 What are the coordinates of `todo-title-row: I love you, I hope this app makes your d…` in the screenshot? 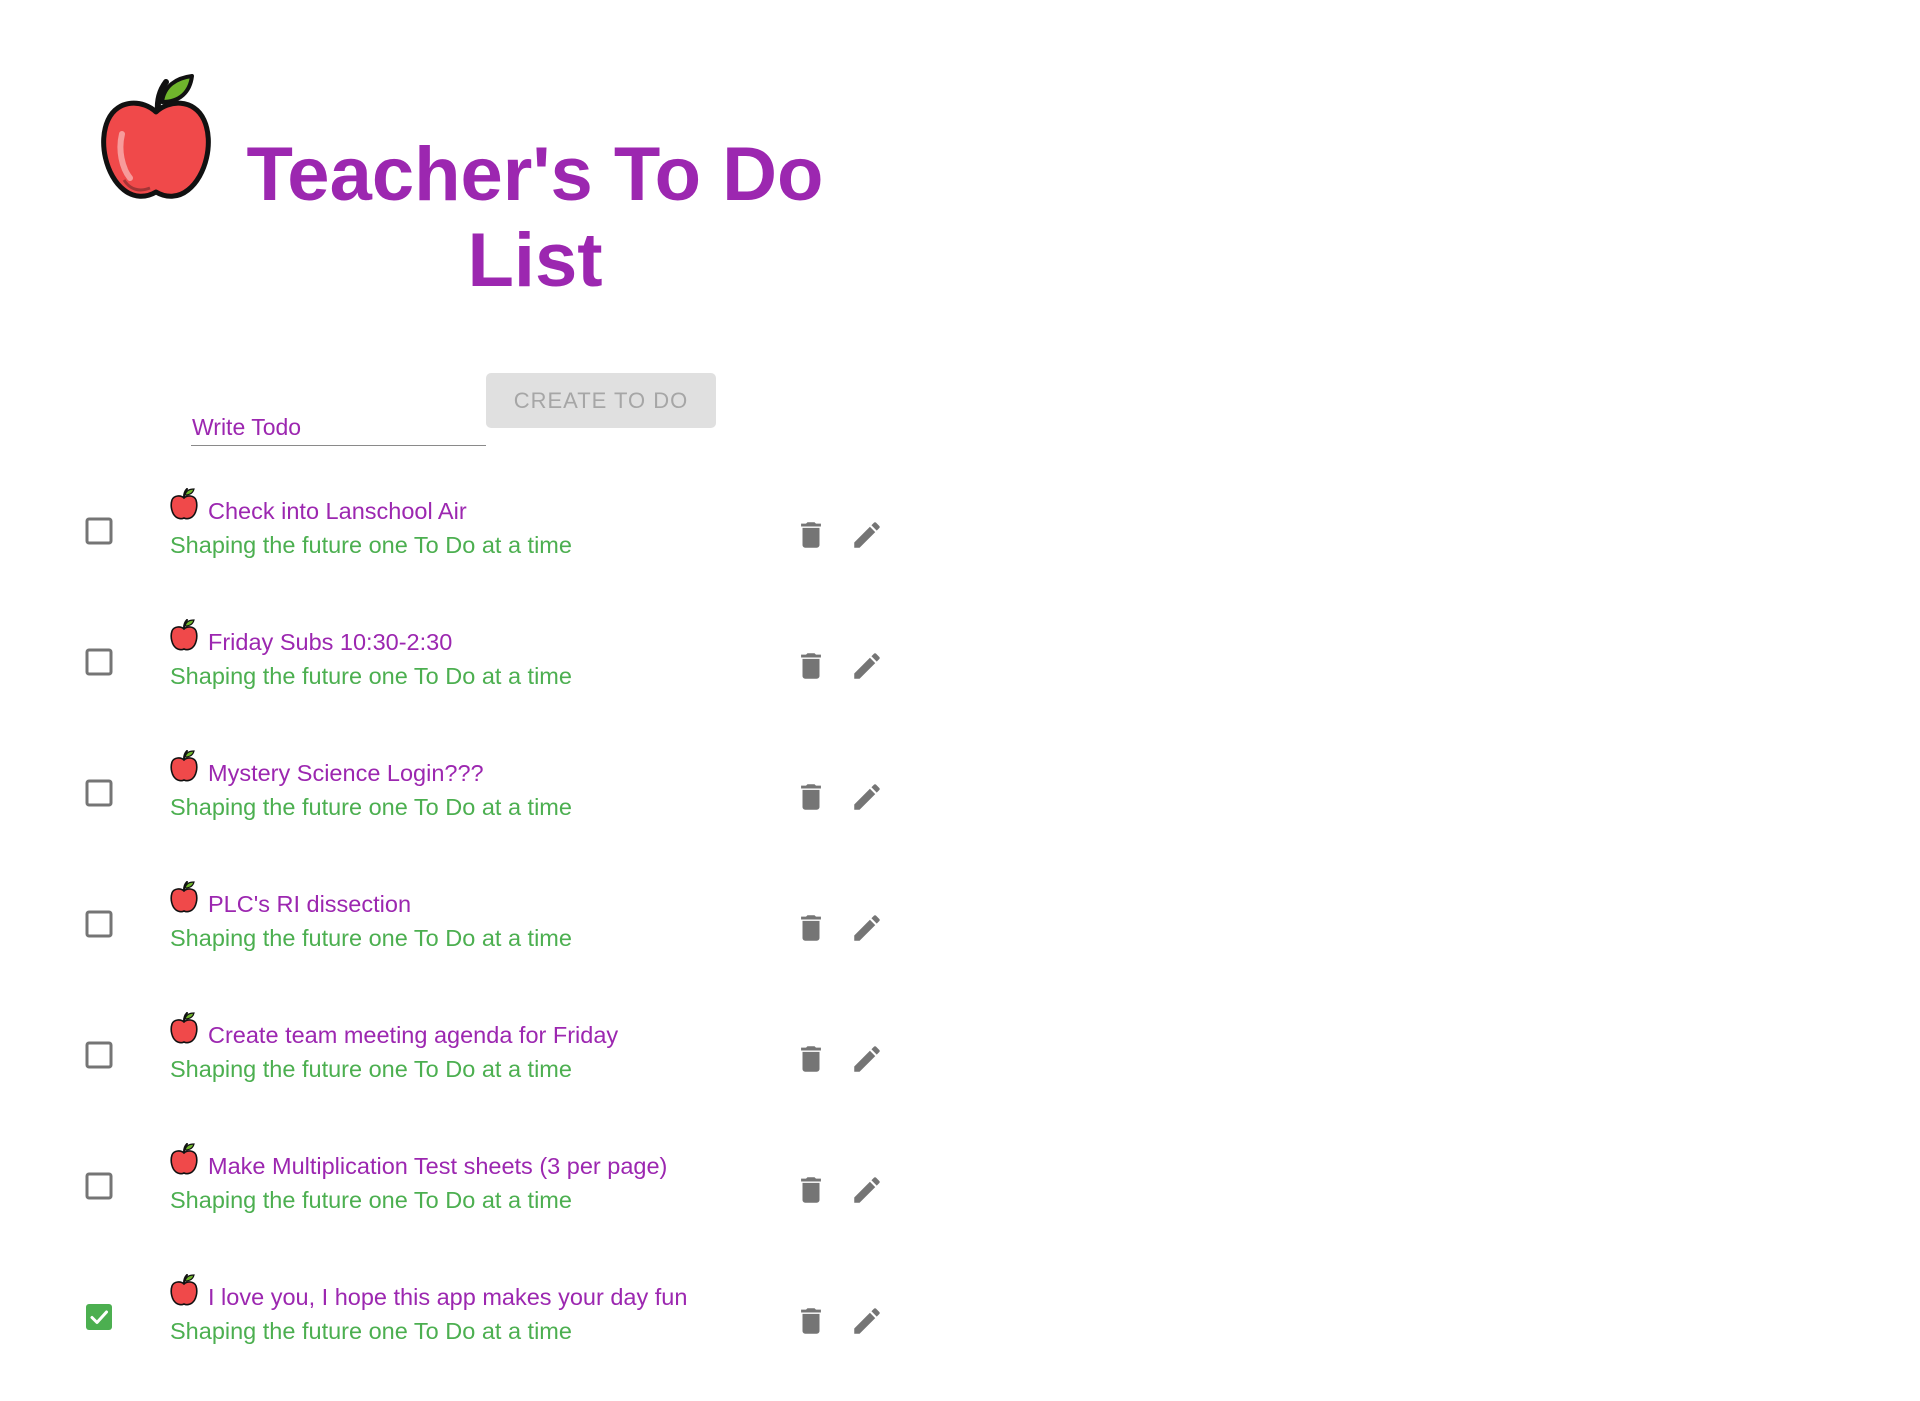 It's located at (470, 1294).